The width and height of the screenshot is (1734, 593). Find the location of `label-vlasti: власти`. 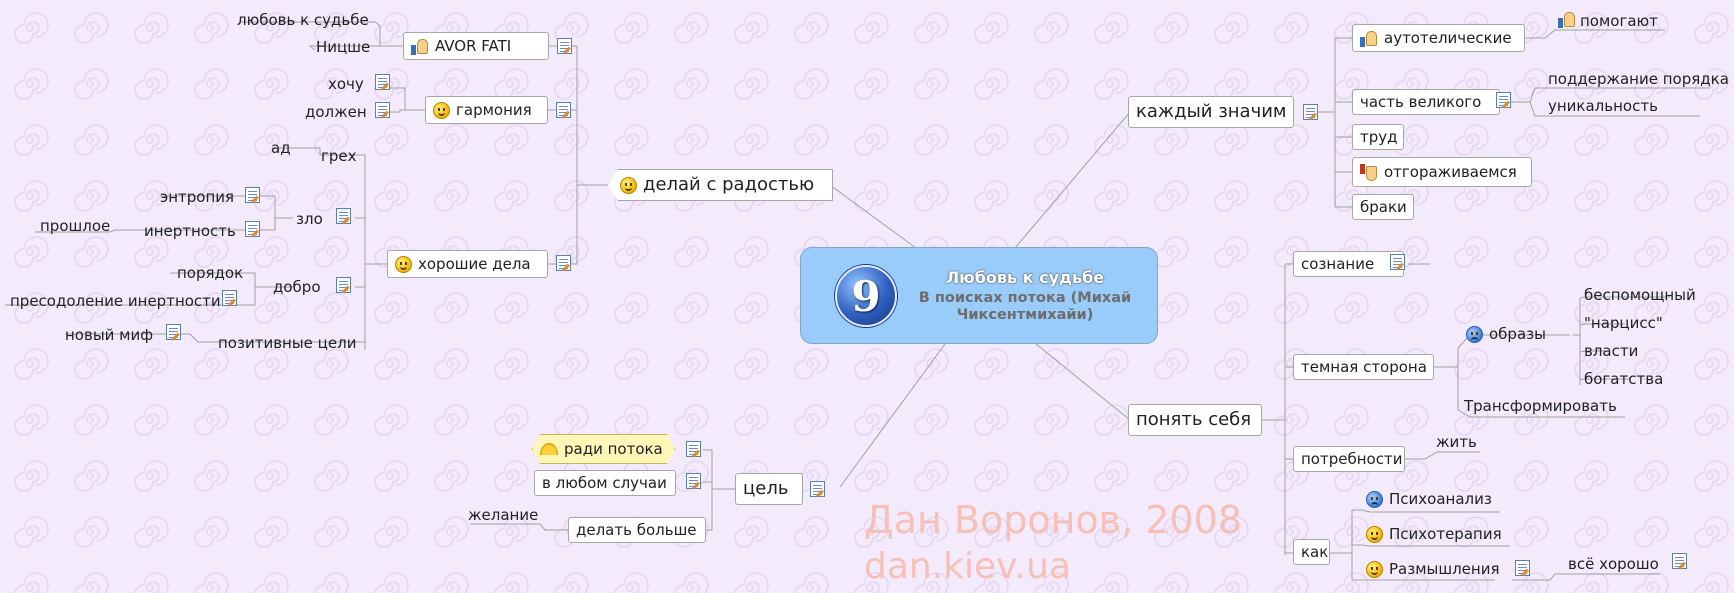

label-vlasti: власти is located at coordinates (1611, 351).